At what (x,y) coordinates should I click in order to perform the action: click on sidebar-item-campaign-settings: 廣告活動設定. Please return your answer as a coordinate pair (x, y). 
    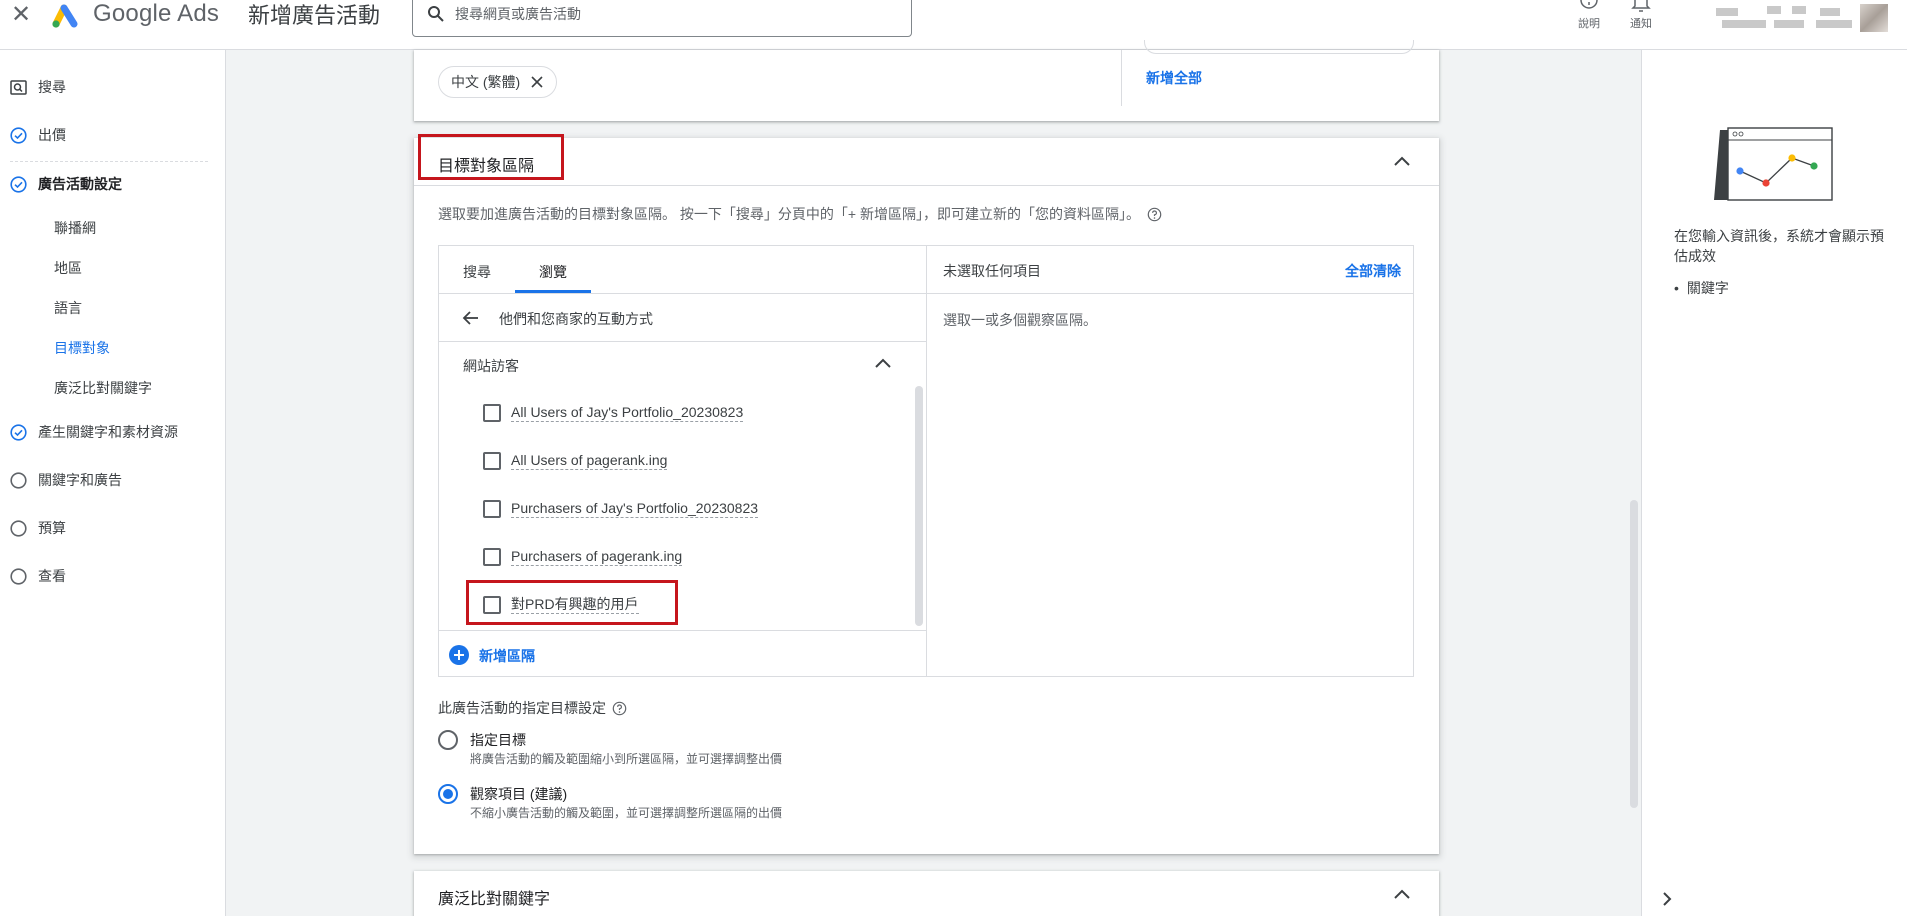
    Looking at the image, I should click on (66, 184).